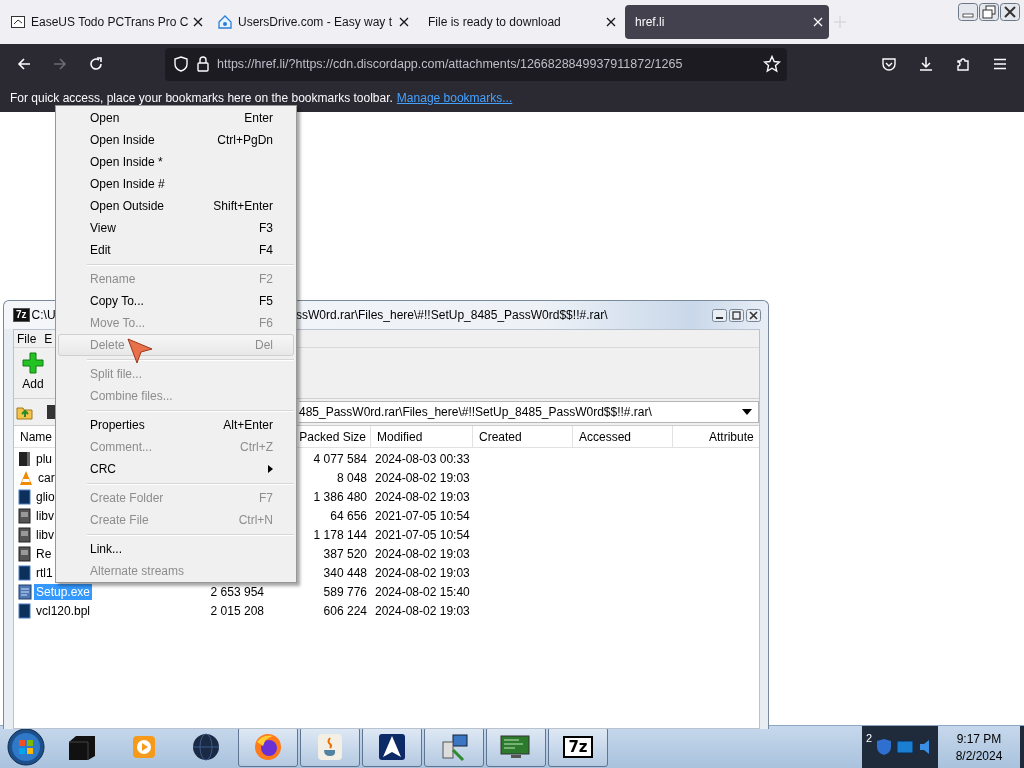 The width and height of the screenshot is (1024, 768). What do you see at coordinates (144, 747) in the screenshot?
I see `play-icon` at bounding box center [144, 747].